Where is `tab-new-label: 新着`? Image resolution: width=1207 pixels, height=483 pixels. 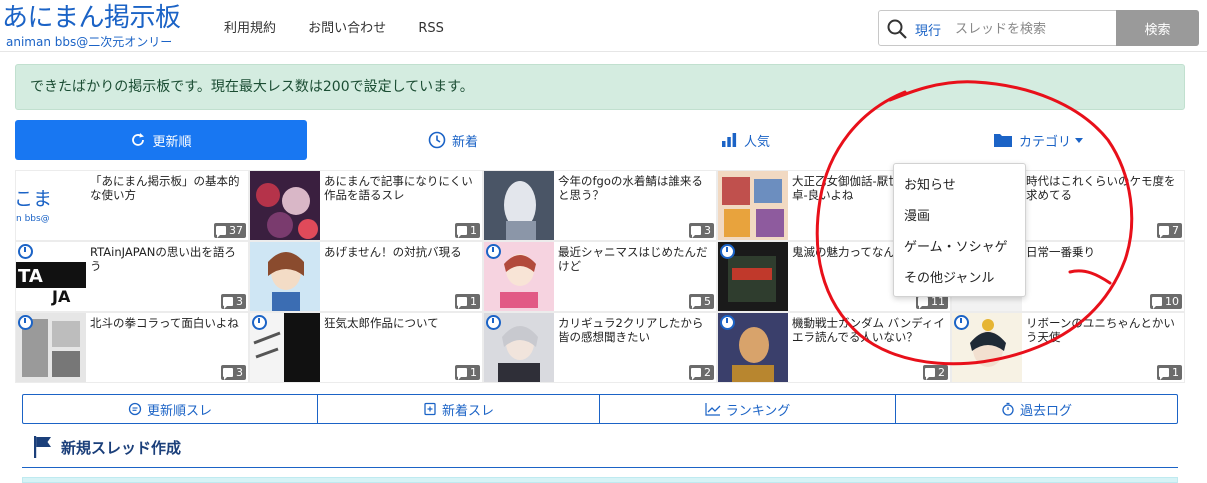
tab-new-label: 新着 is located at coordinates (464, 142).